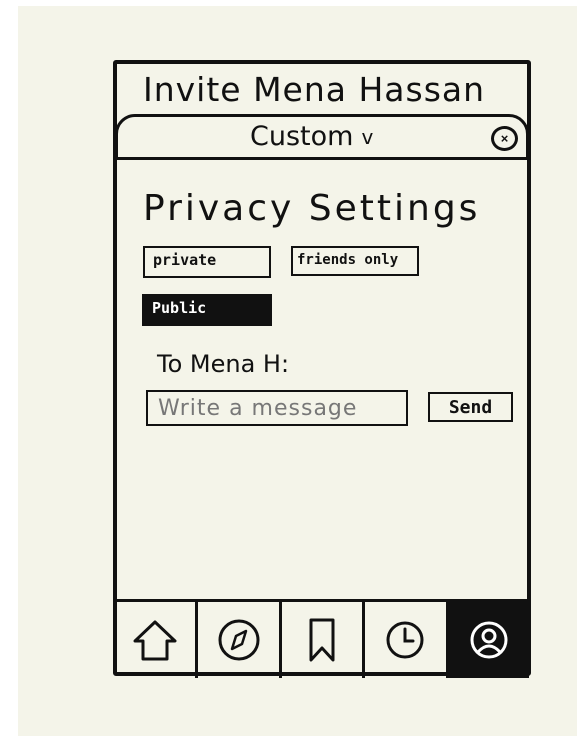  What do you see at coordinates (277, 408) in the screenshot?
I see `message-input` at bounding box center [277, 408].